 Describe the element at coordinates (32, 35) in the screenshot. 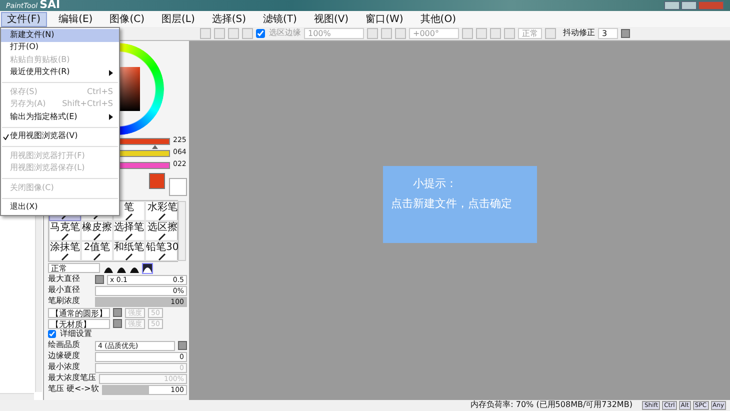

I see `menu-item-label: 新建文件(N)` at that location.